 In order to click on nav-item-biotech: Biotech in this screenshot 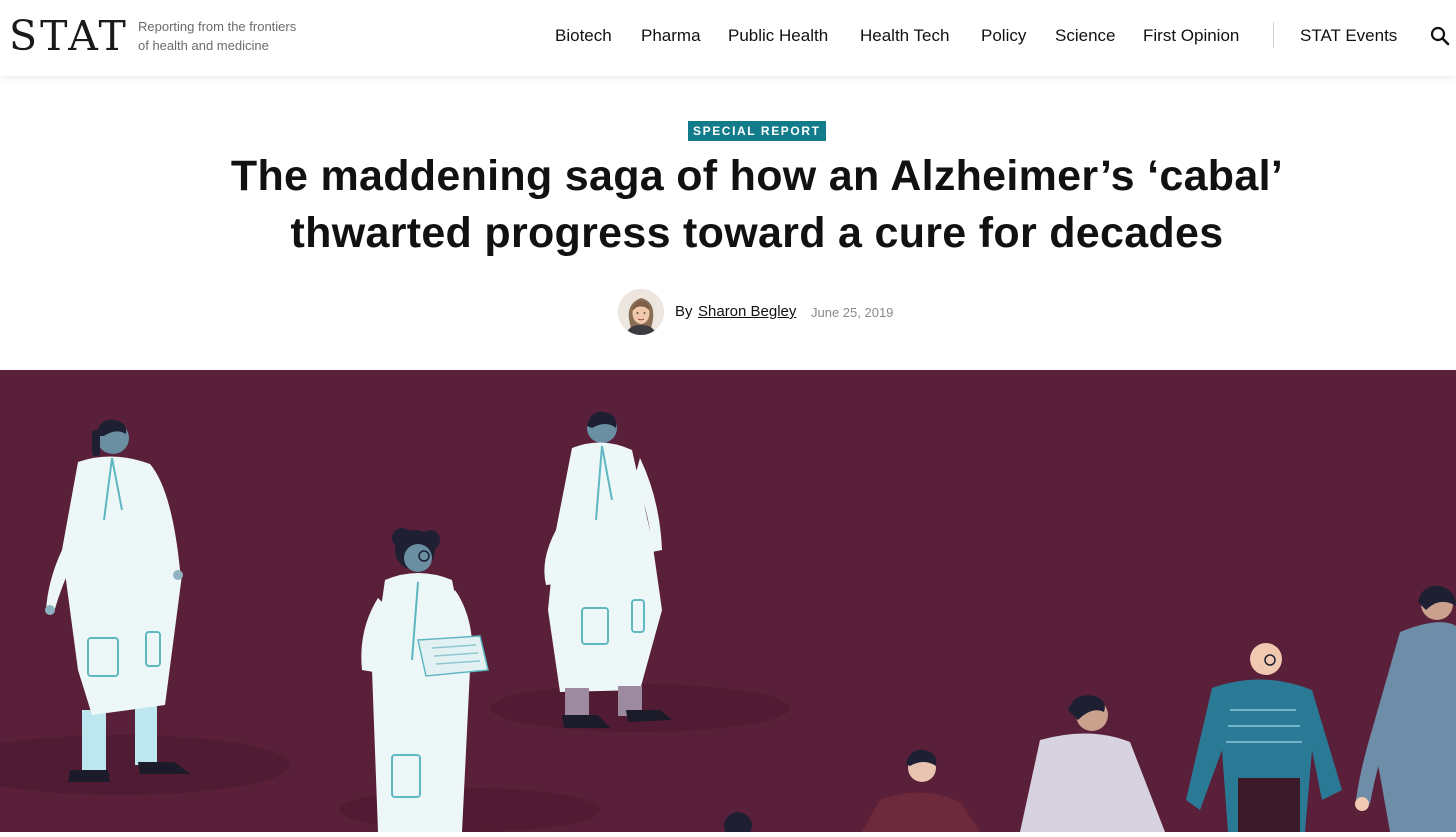, I will do `click(583, 36)`.